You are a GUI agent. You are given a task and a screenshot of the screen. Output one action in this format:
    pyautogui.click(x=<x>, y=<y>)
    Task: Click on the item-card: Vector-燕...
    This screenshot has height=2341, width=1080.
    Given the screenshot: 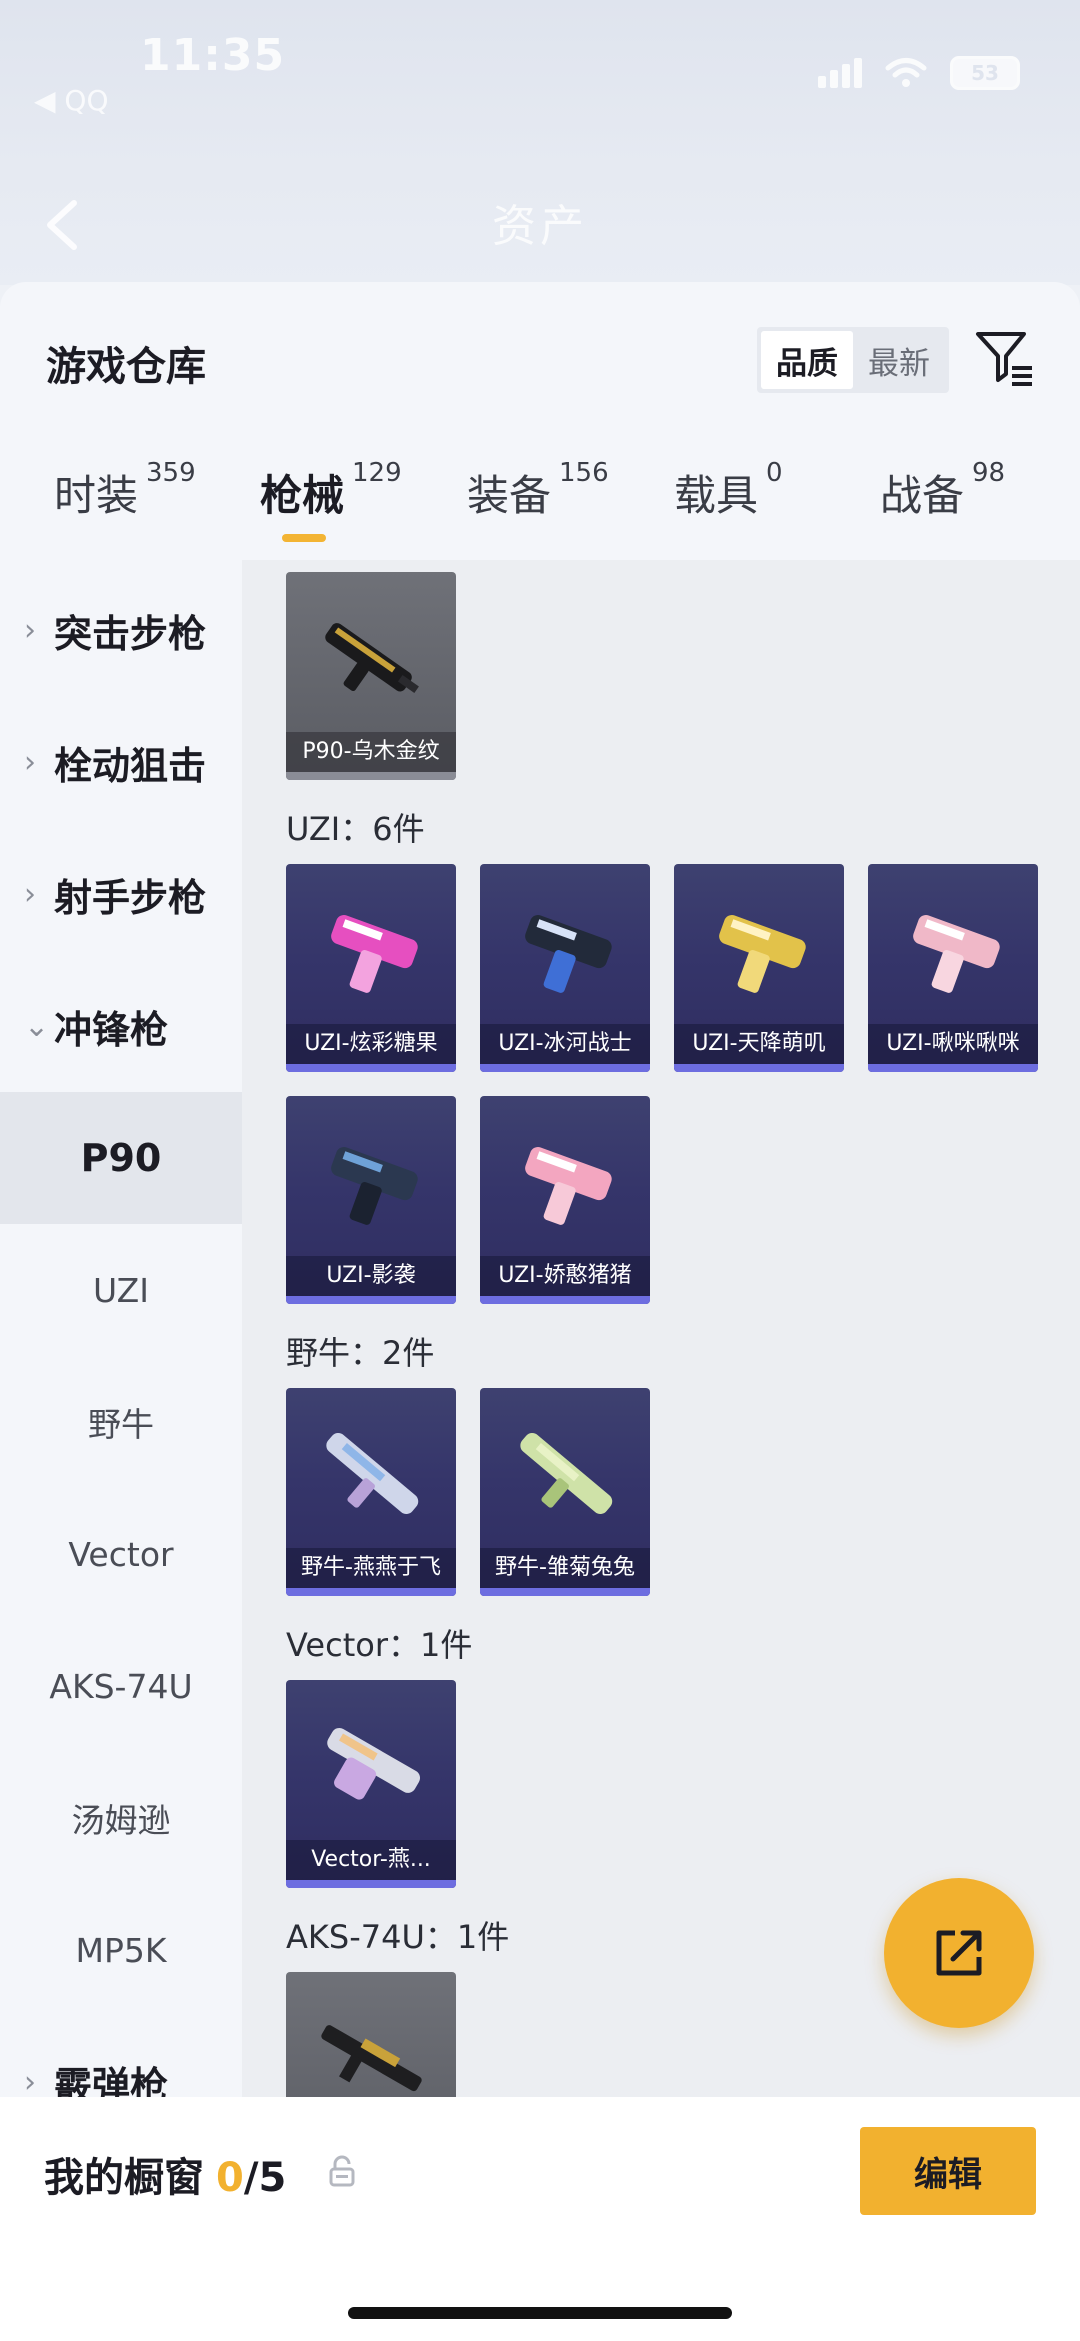 What is the action you would take?
    pyautogui.click(x=371, y=1784)
    